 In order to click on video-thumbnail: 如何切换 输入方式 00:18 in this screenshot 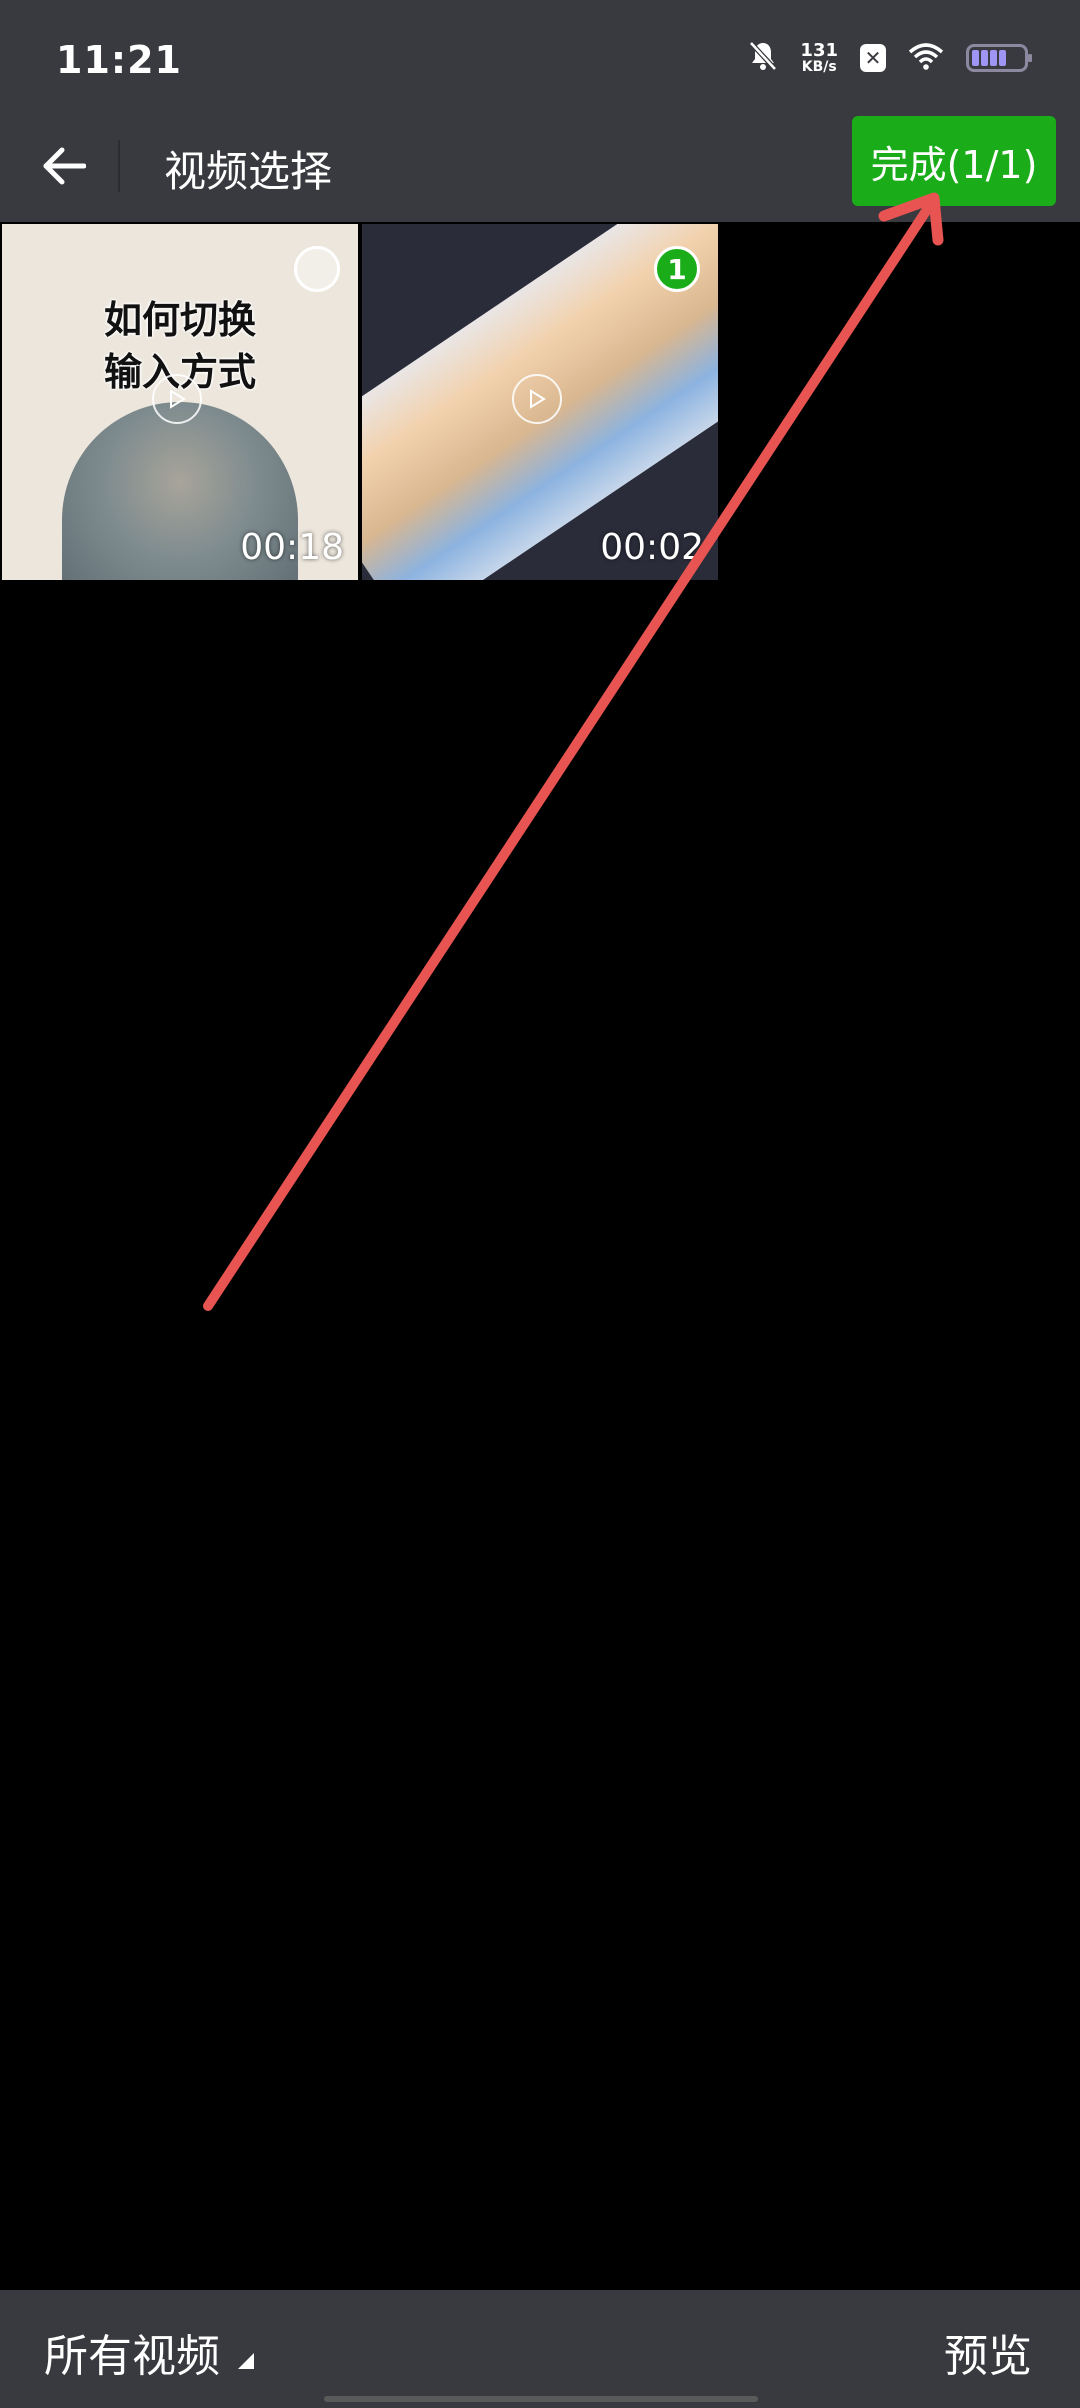, I will do `click(180, 402)`.